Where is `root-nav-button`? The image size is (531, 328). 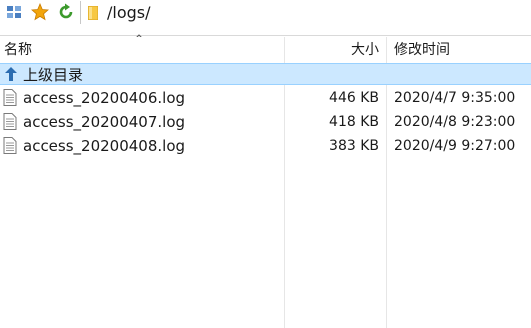 root-nav-button is located at coordinates (14, 12).